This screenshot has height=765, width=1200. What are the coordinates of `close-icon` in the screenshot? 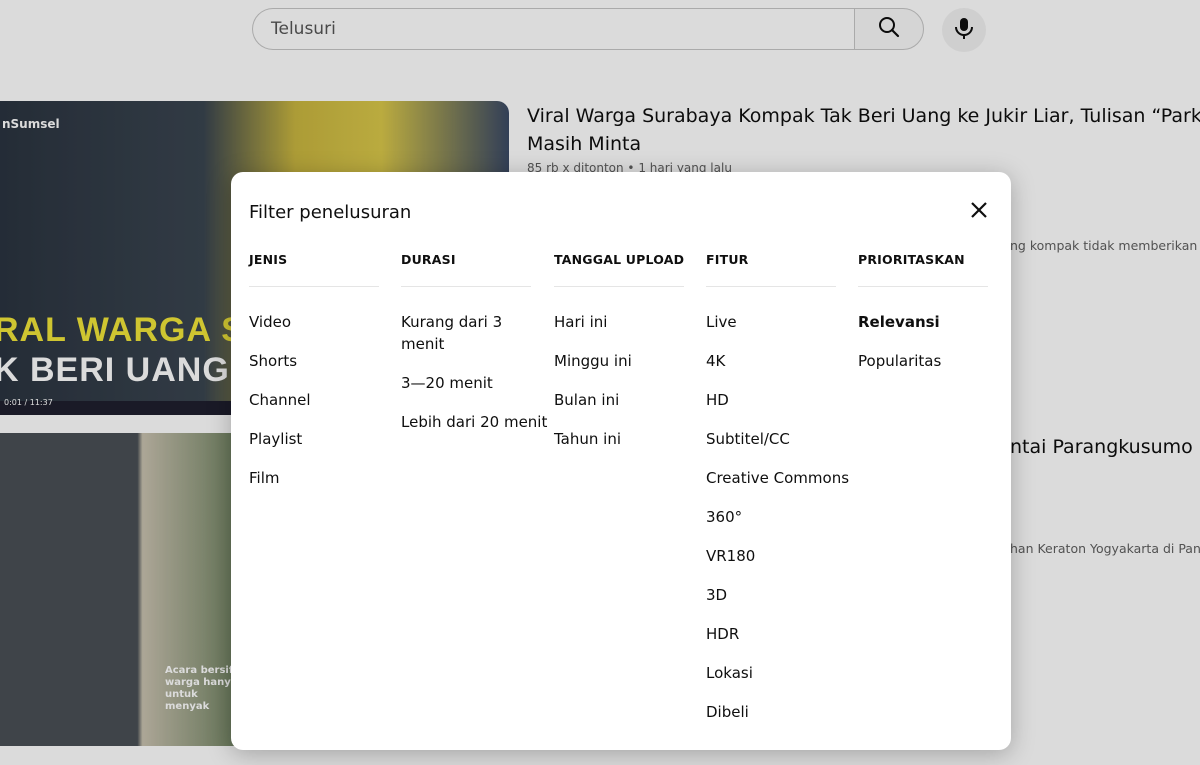 It's located at (979, 212).